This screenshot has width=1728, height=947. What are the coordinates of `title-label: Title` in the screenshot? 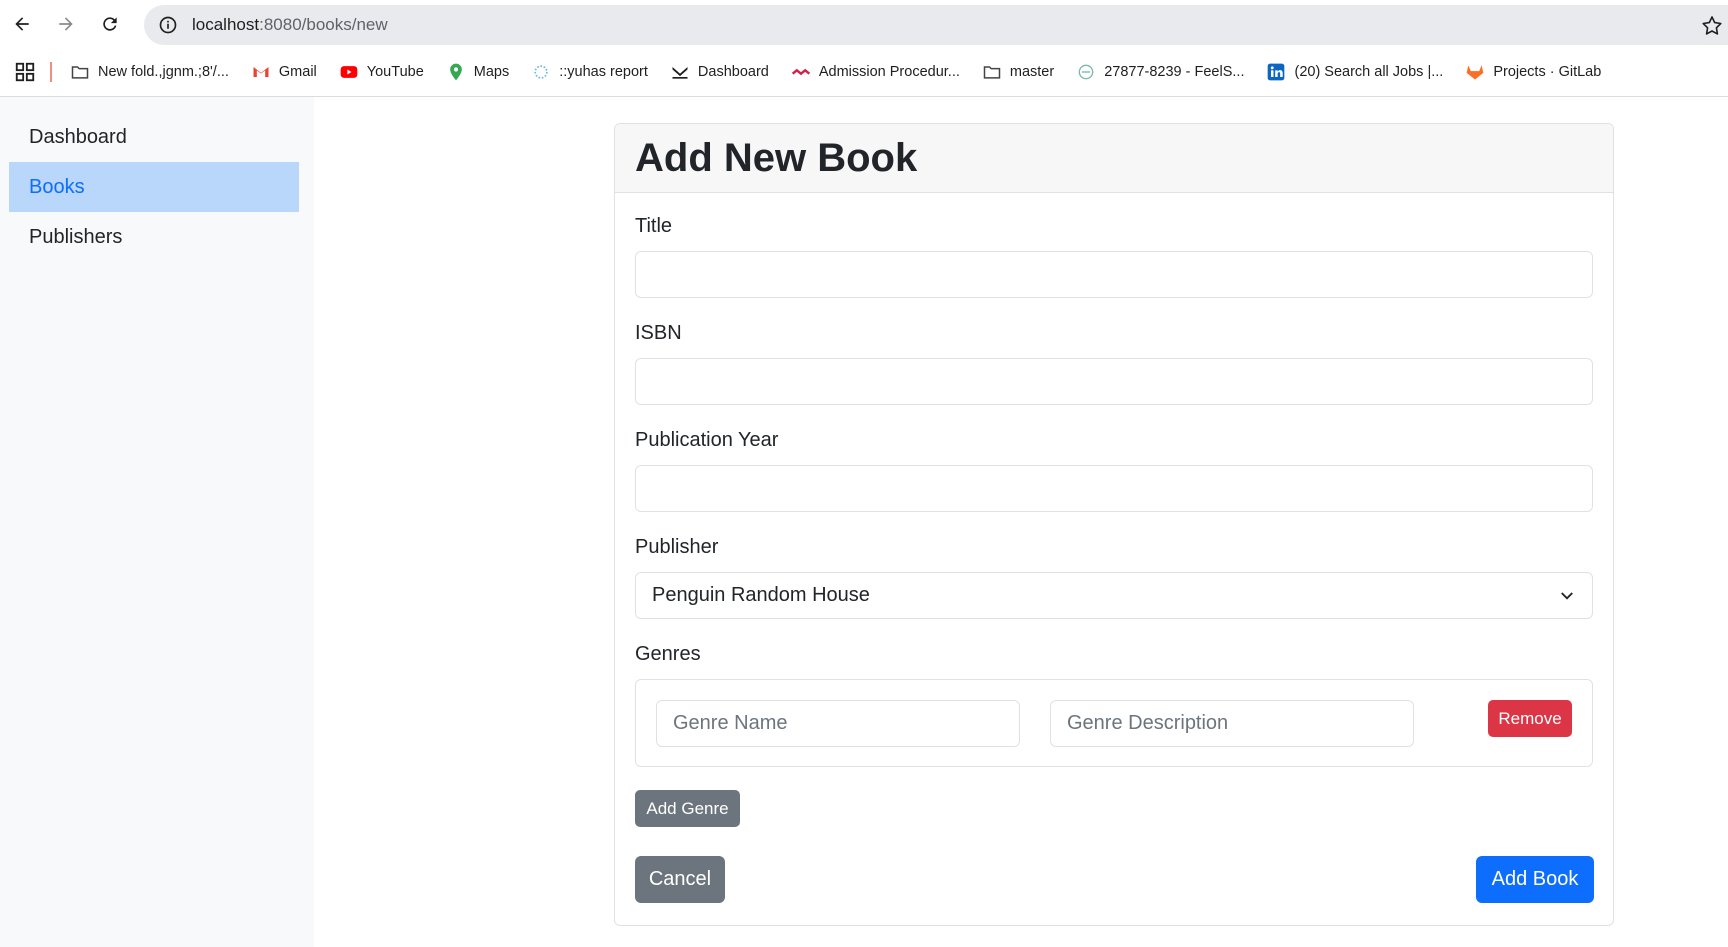 It's located at (654, 226).